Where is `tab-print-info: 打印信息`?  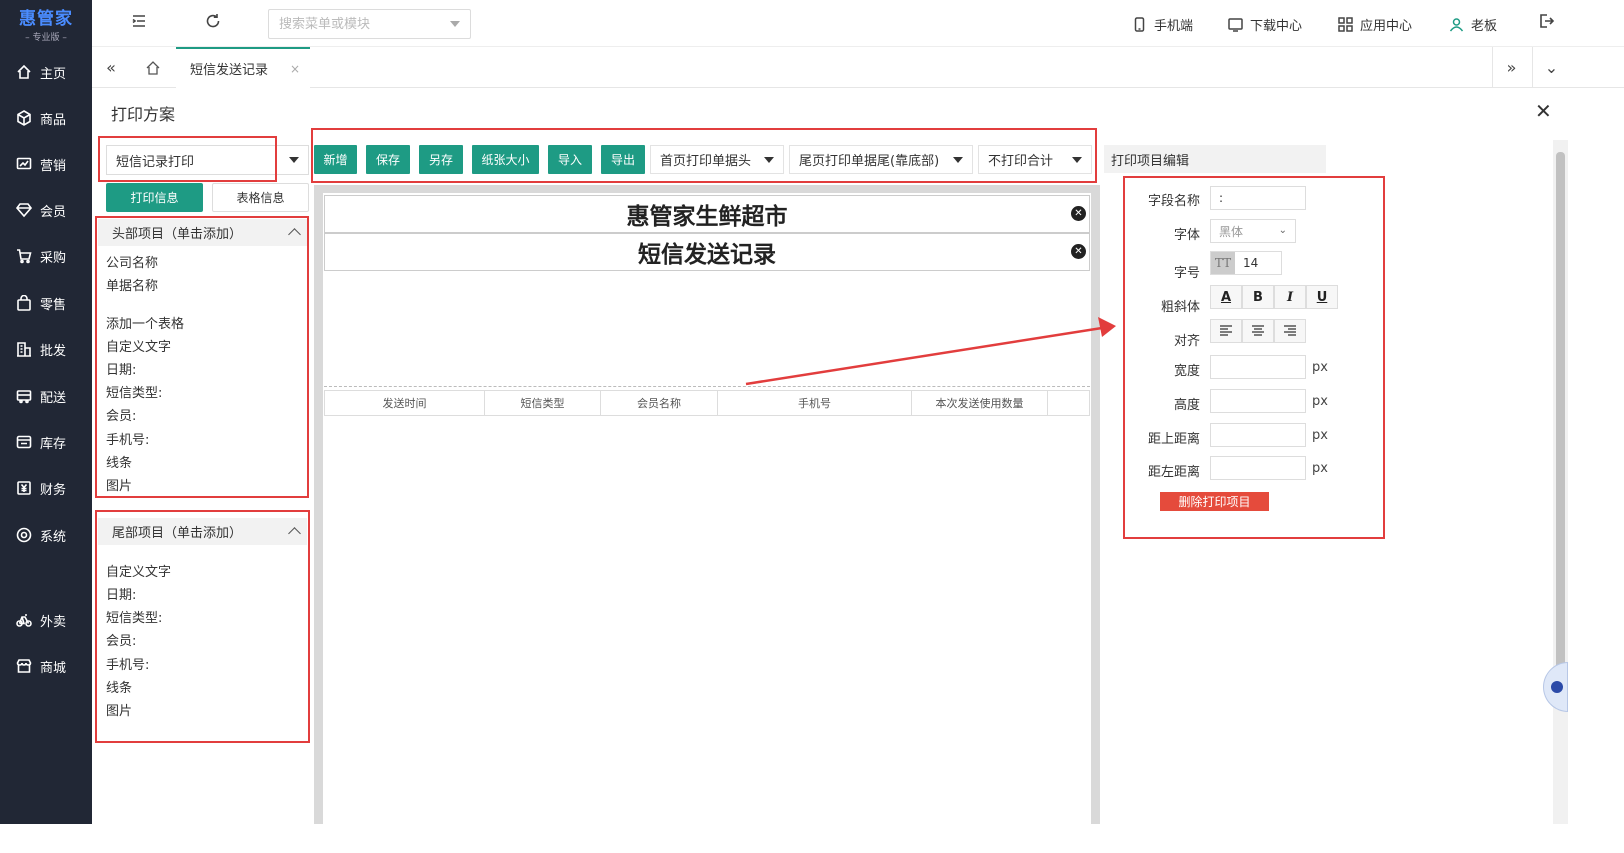 tab-print-info: 打印信息 is located at coordinates (154, 197).